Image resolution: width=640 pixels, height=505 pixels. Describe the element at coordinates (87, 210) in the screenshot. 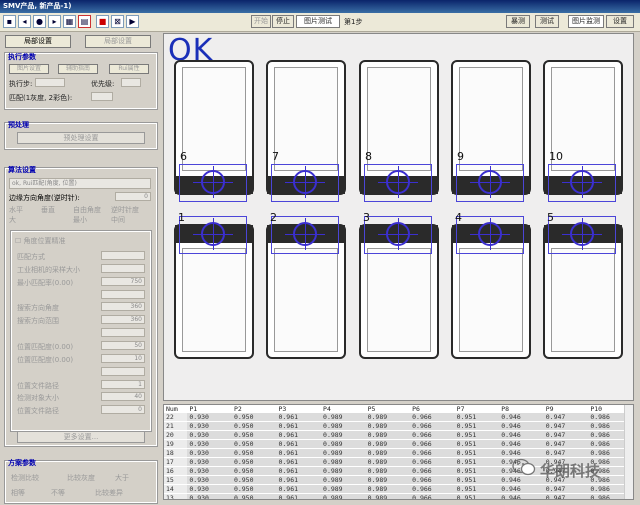

I see `radio-free-angle: 自由角度` at that location.